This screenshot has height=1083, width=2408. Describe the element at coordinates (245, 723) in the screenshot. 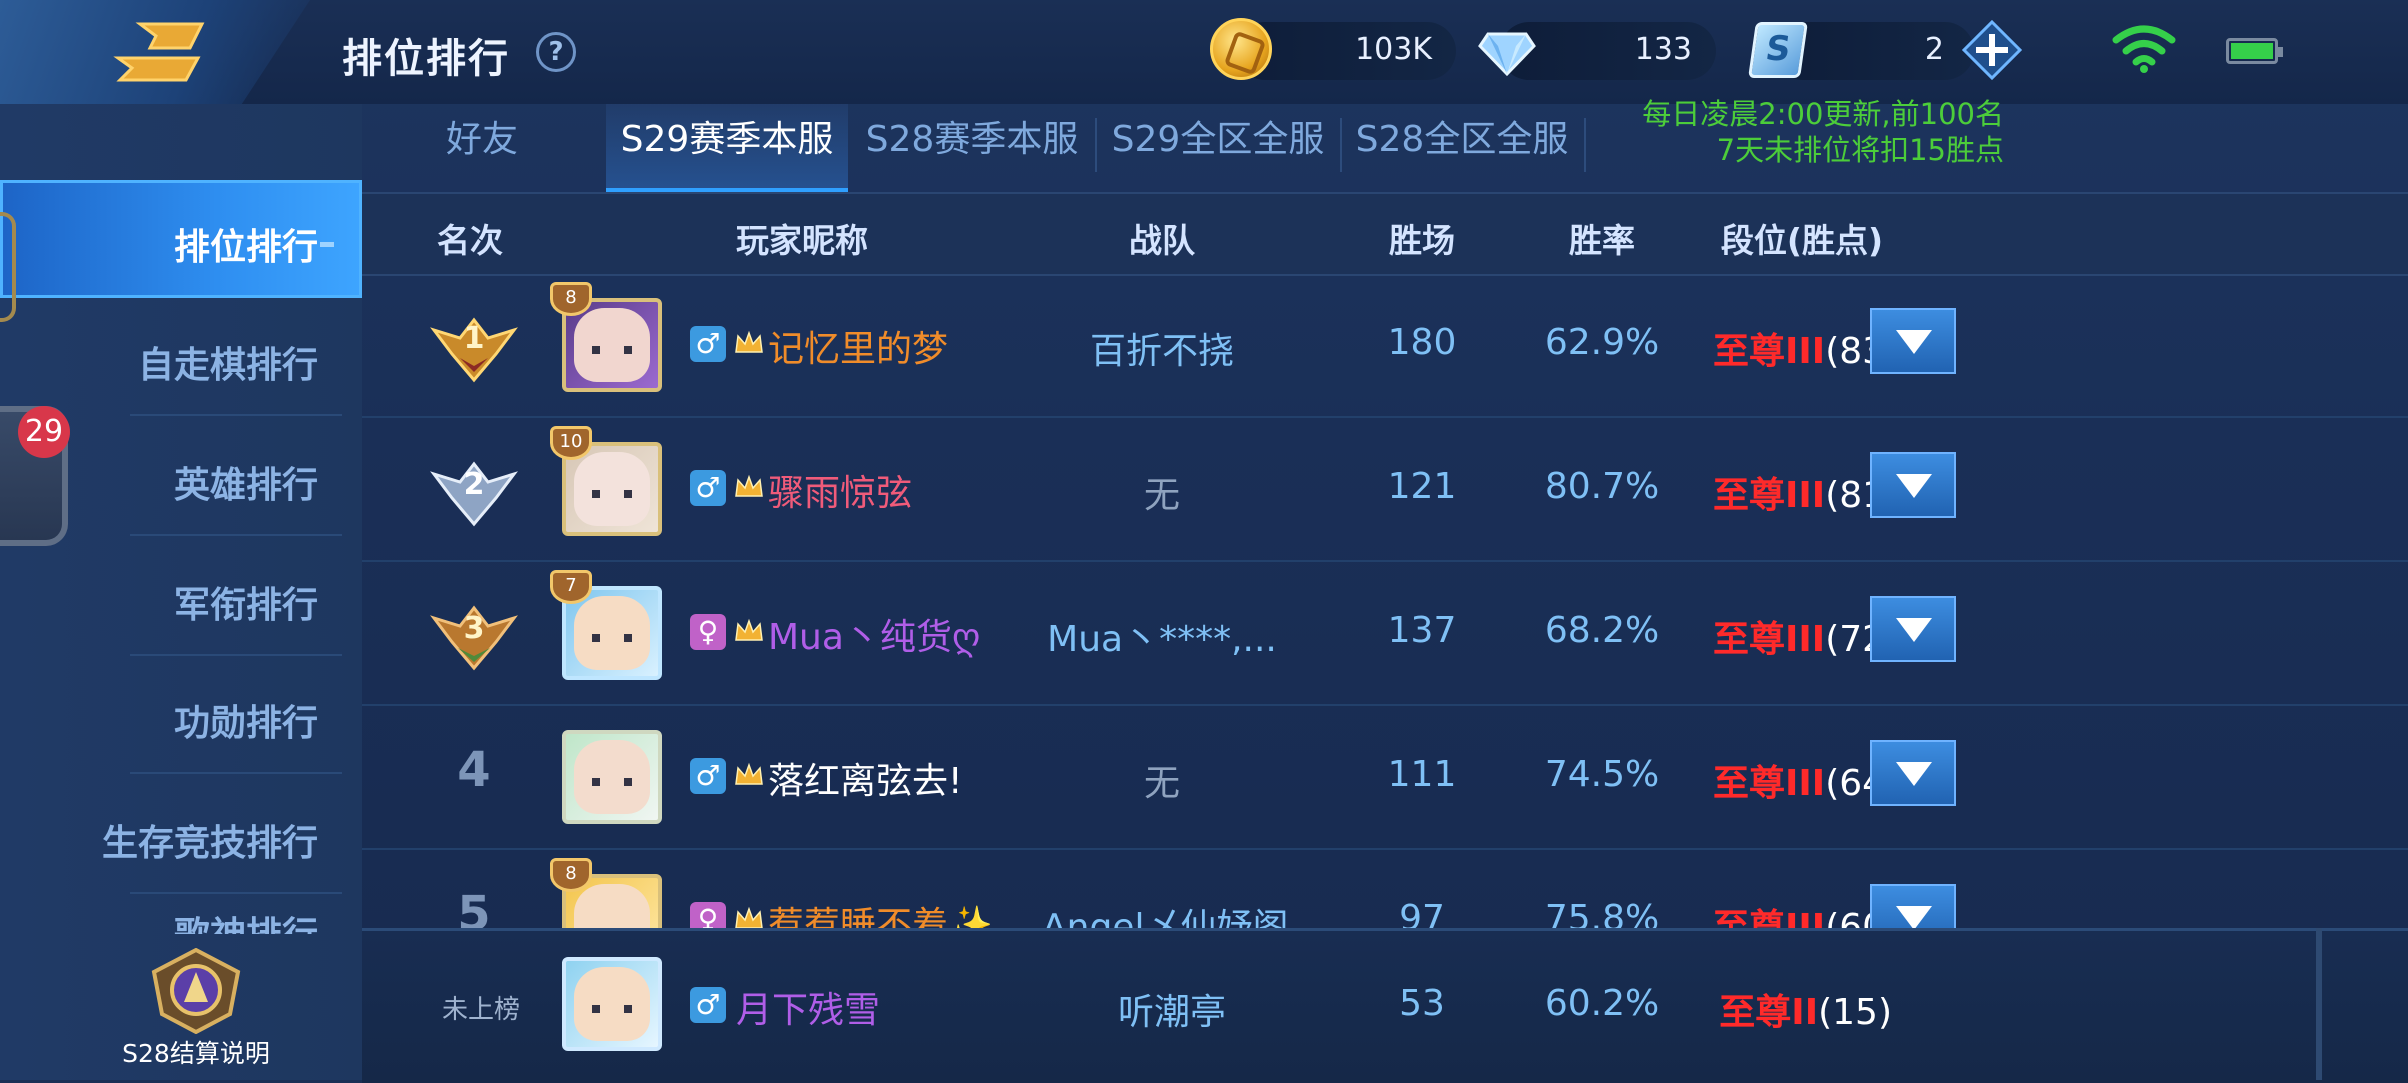

I see `sidebar-item-label: 功勋排行` at that location.